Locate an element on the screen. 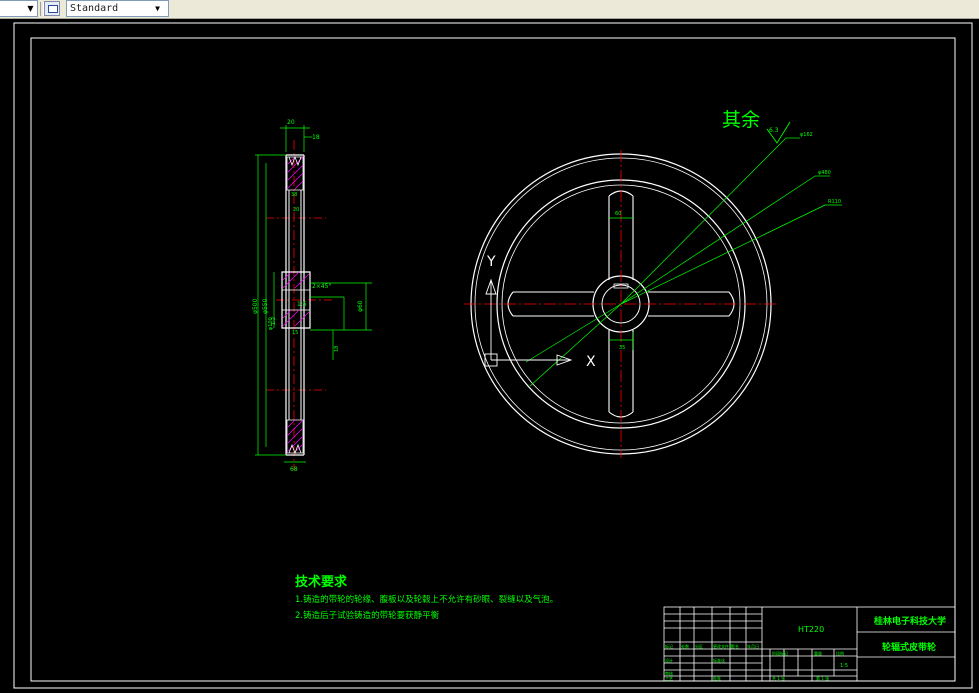 The image size is (979, 693). text-style-value: Standard is located at coordinates (94, 8).